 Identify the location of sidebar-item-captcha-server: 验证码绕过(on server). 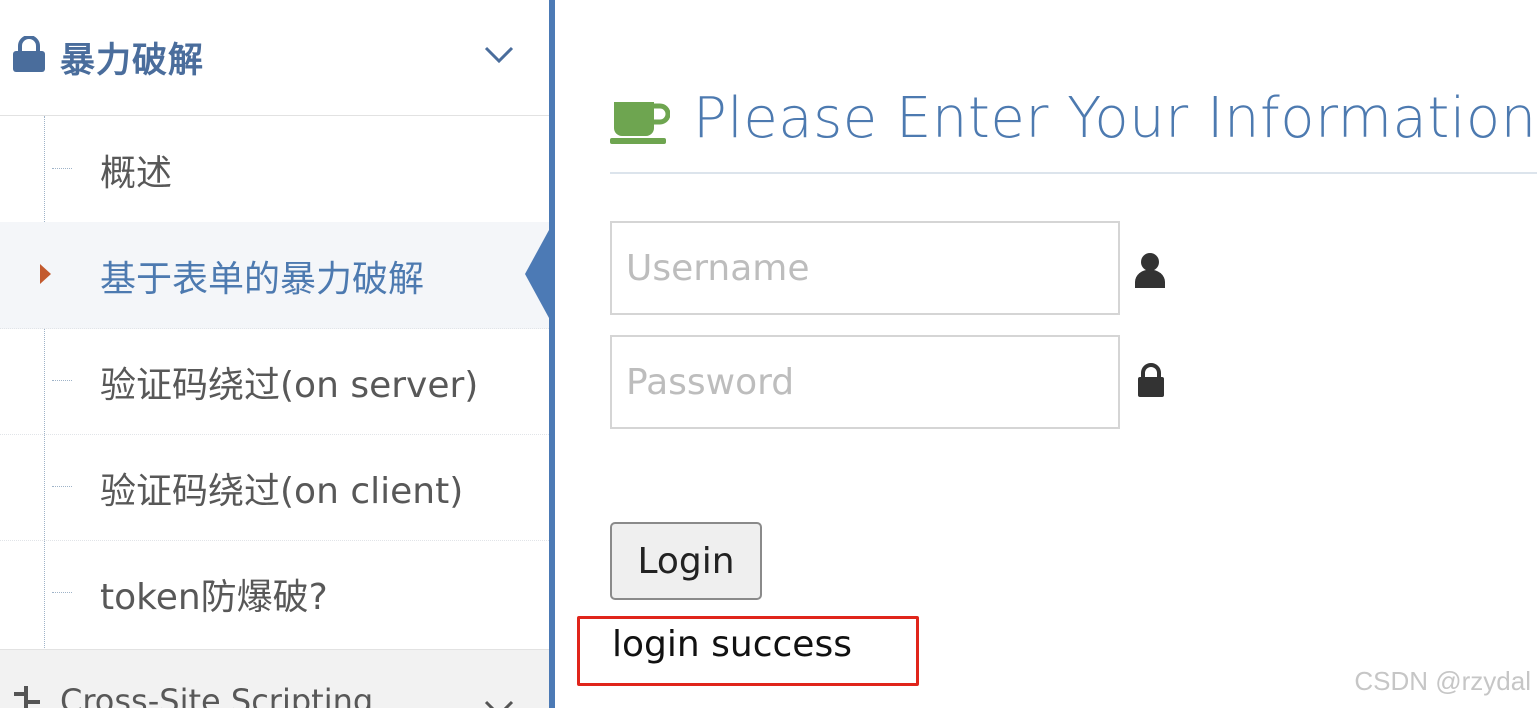
(274, 381).